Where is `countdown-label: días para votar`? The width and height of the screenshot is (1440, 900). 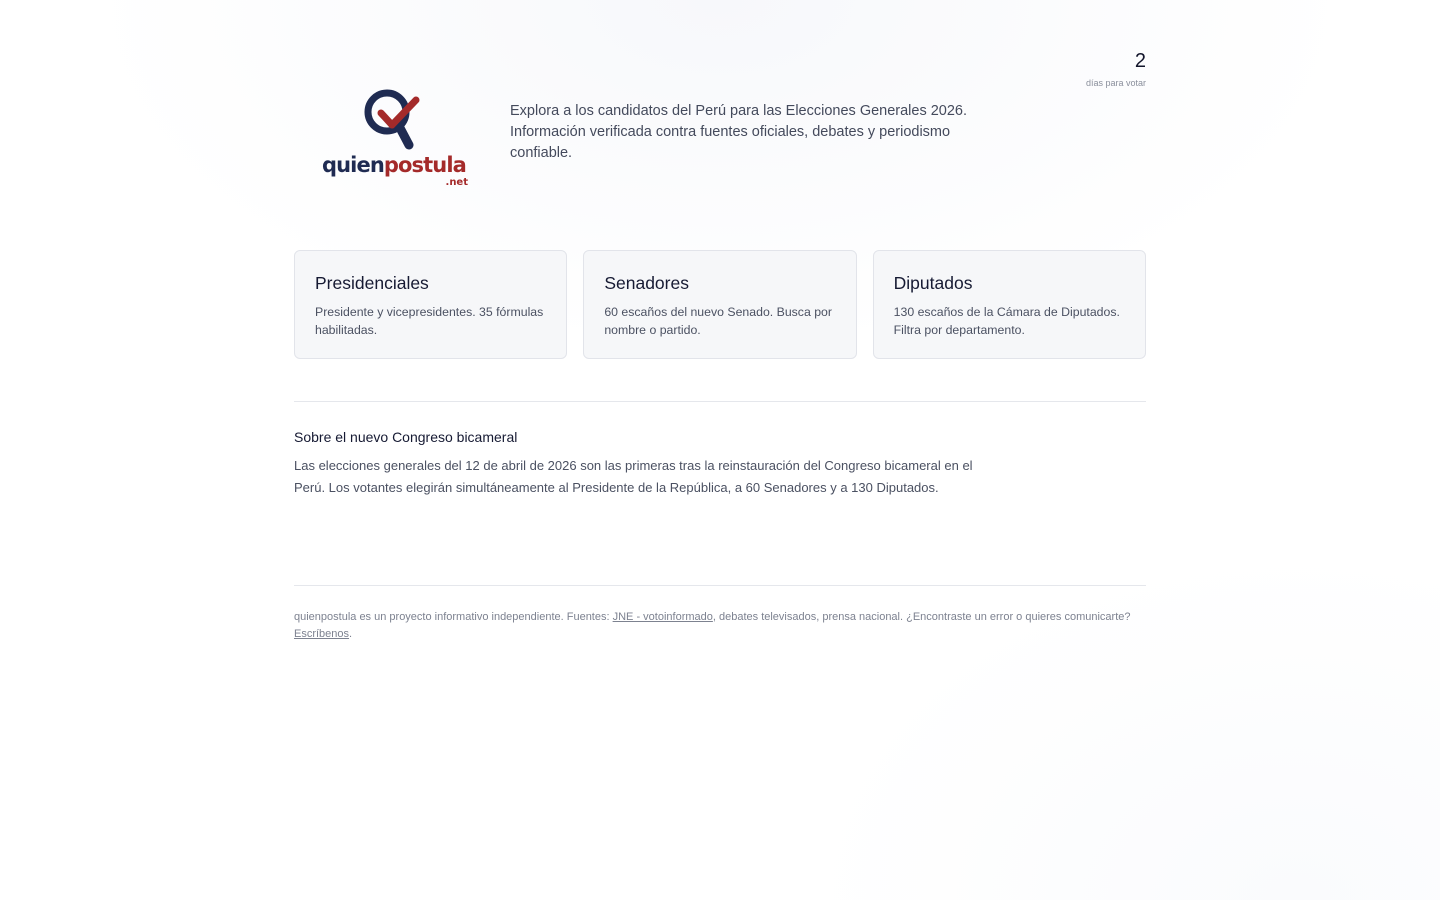 countdown-label: días para votar is located at coordinates (1115, 83).